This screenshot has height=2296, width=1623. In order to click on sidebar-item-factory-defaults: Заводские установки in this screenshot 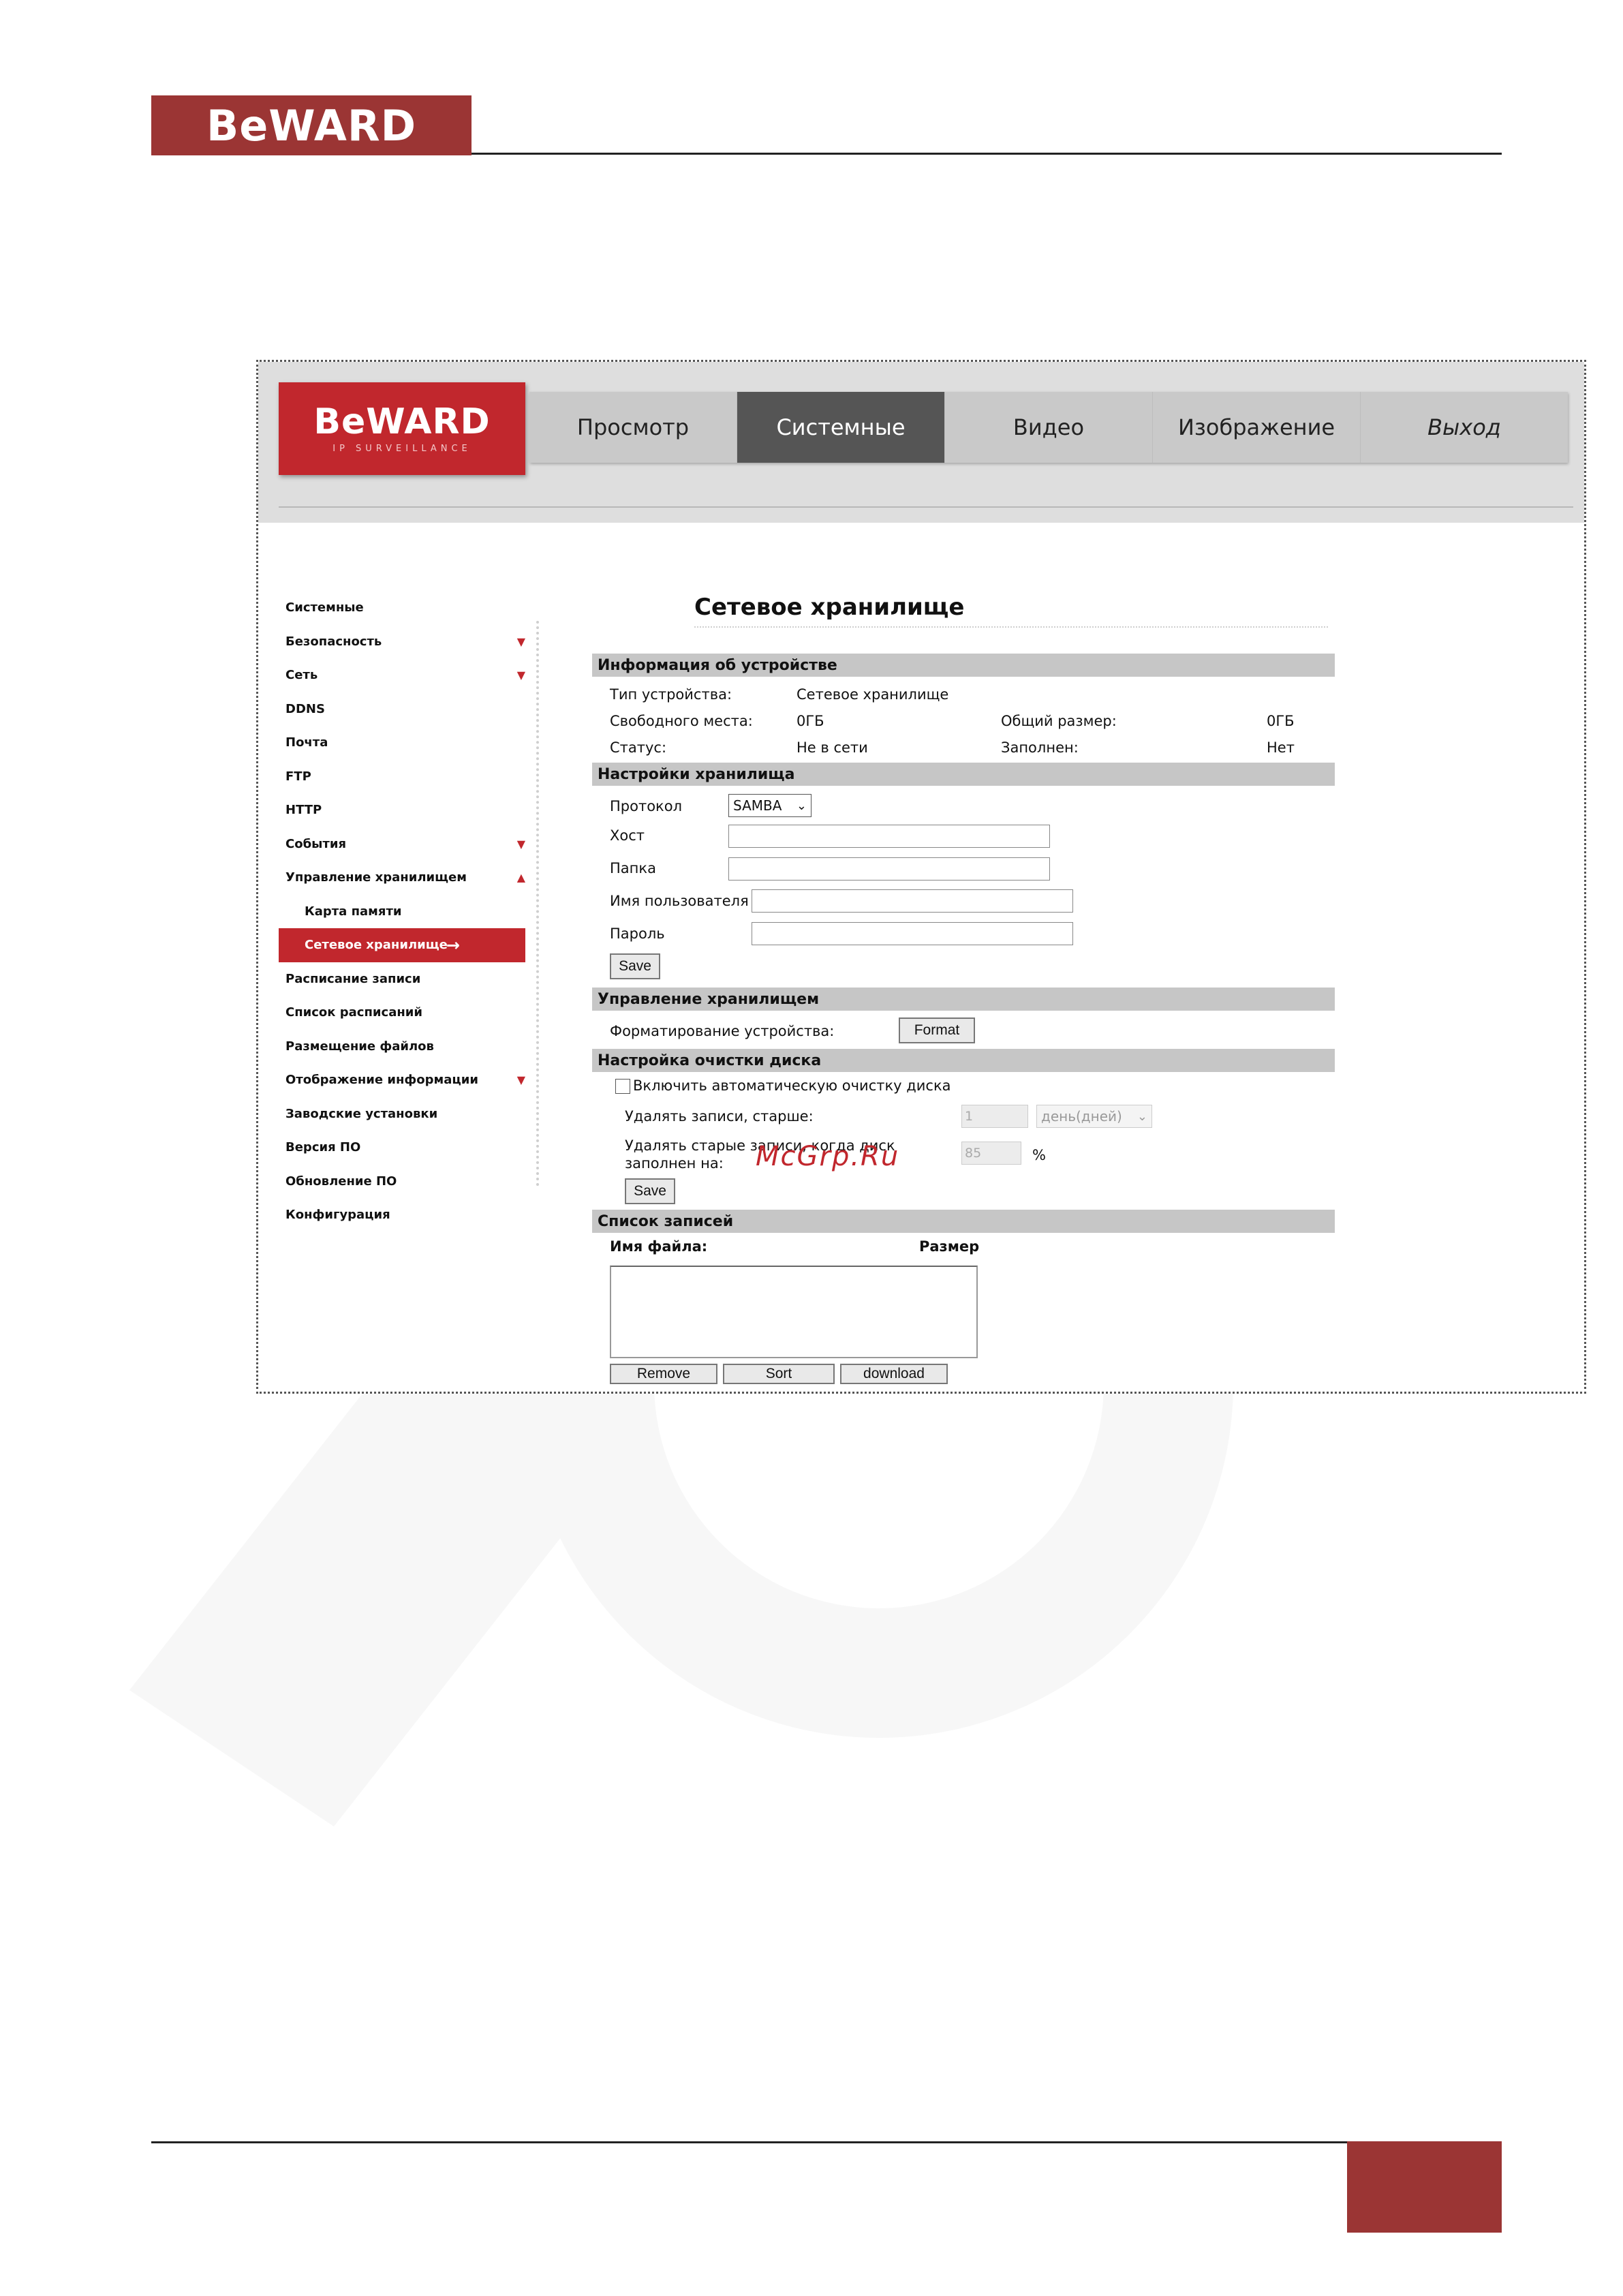, I will do `click(402, 1114)`.